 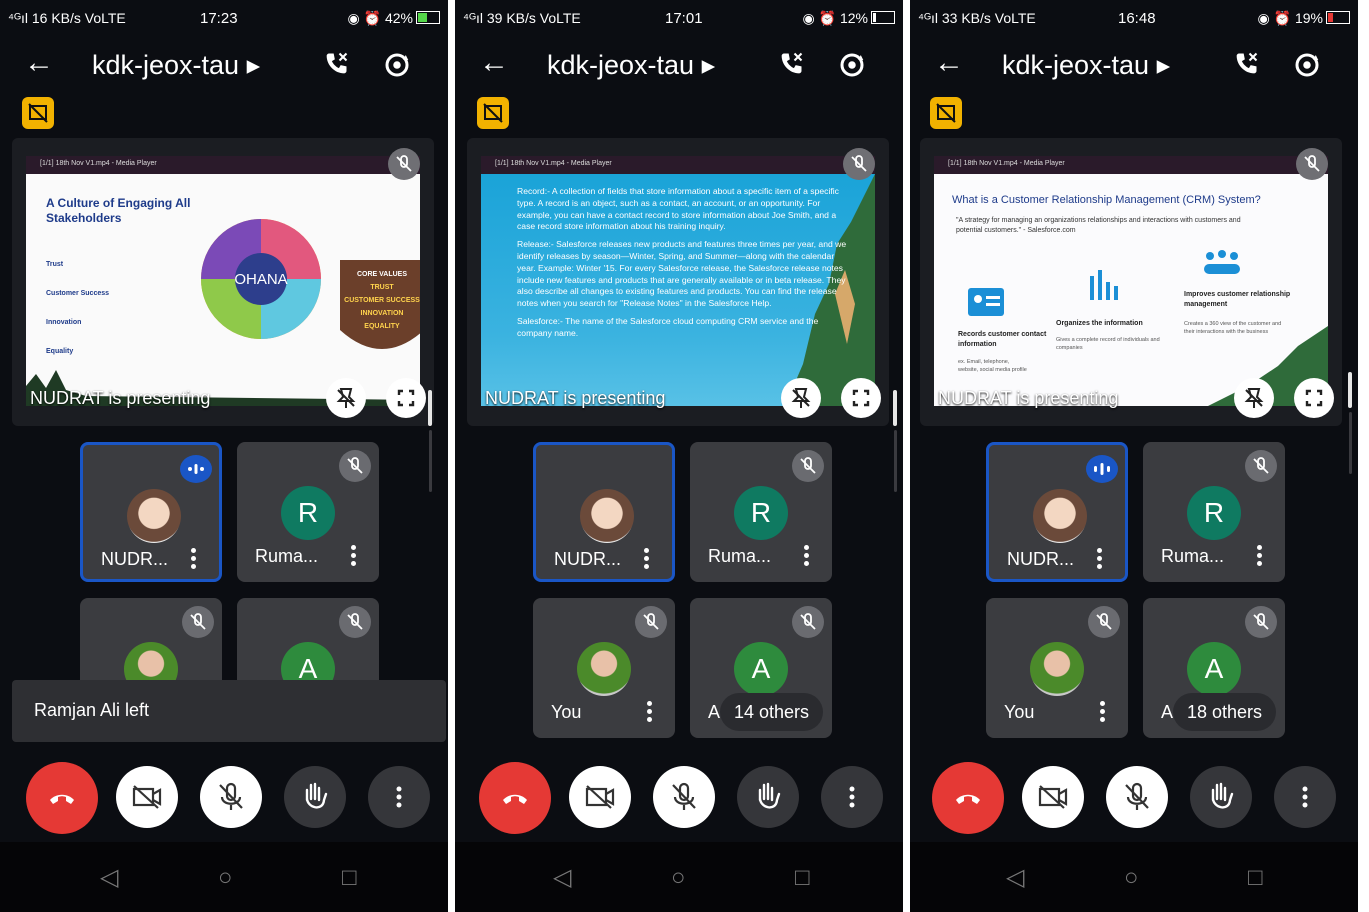 What do you see at coordinates (92, 710) in the screenshot?
I see `toast-text: Ramjan Ali left` at bounding box center [92, 710].